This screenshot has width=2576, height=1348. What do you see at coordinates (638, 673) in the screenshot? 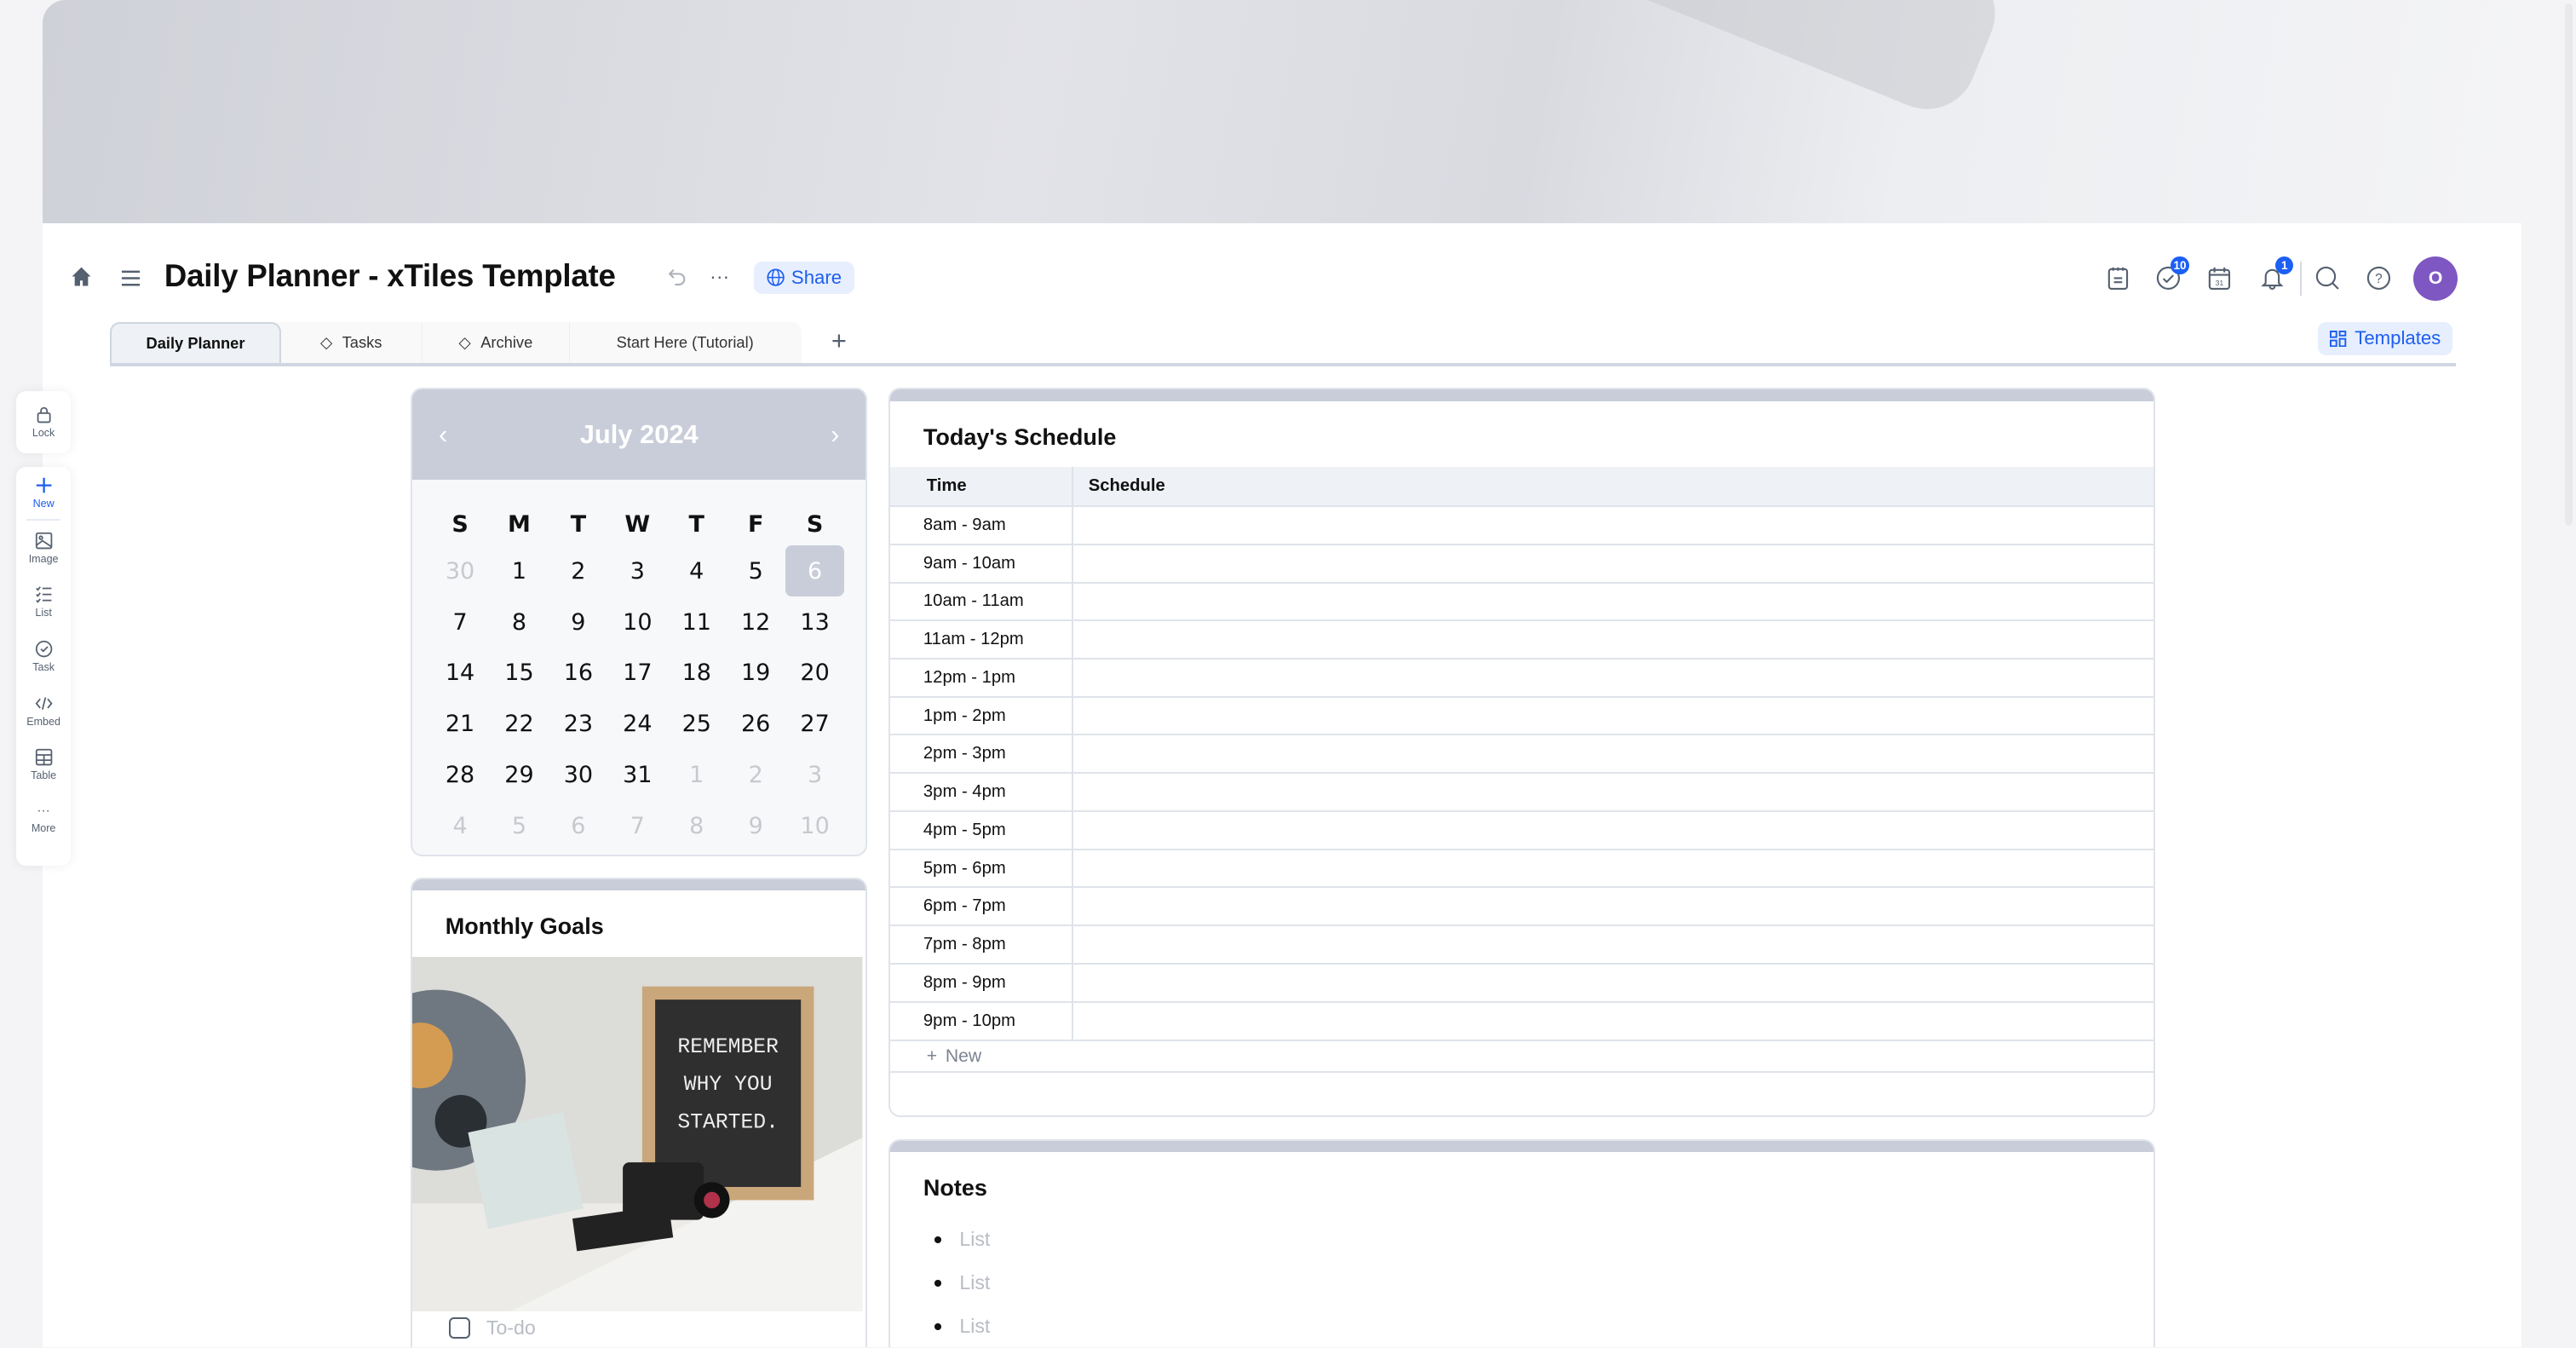
I see `calendar-day: 17` at bounding box center [638, 673].